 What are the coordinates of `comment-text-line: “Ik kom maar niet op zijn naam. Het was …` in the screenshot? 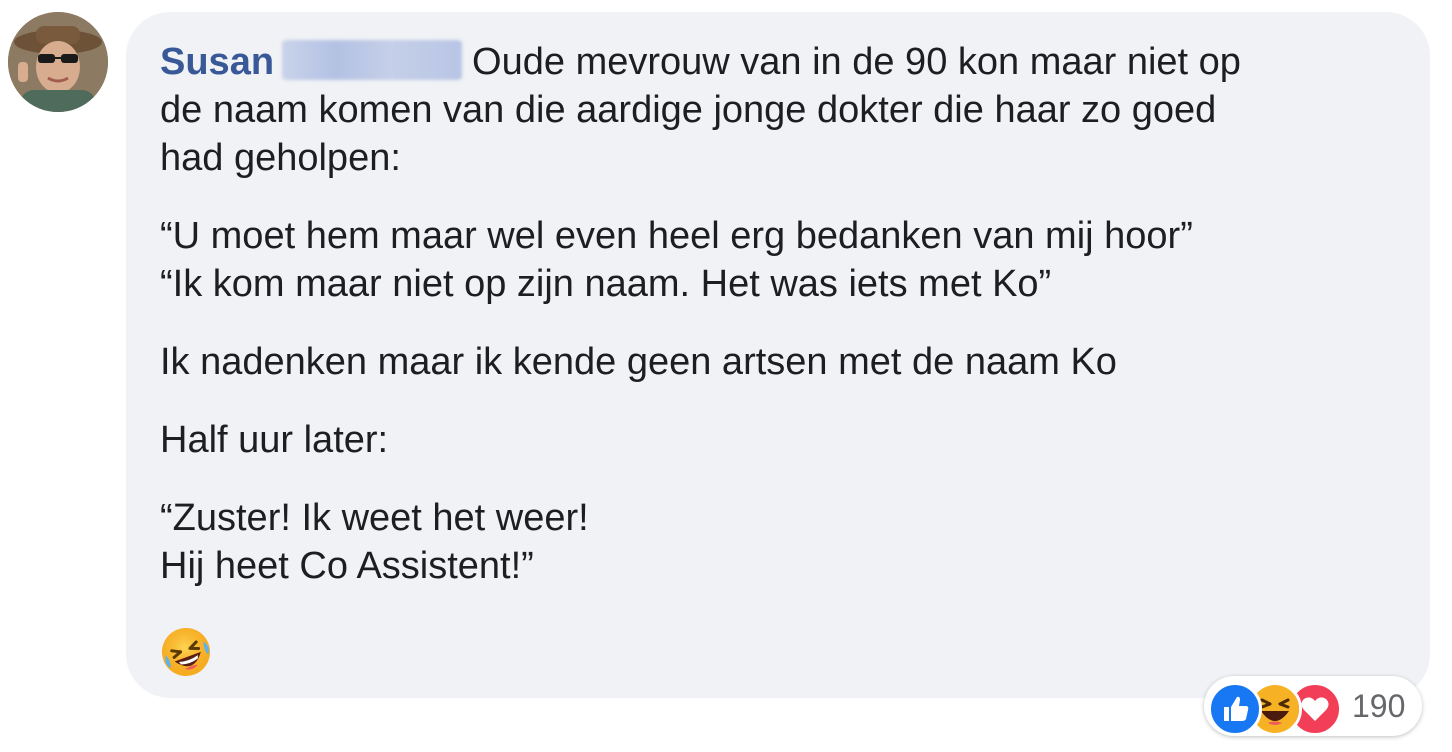 It's located at (606, 284).